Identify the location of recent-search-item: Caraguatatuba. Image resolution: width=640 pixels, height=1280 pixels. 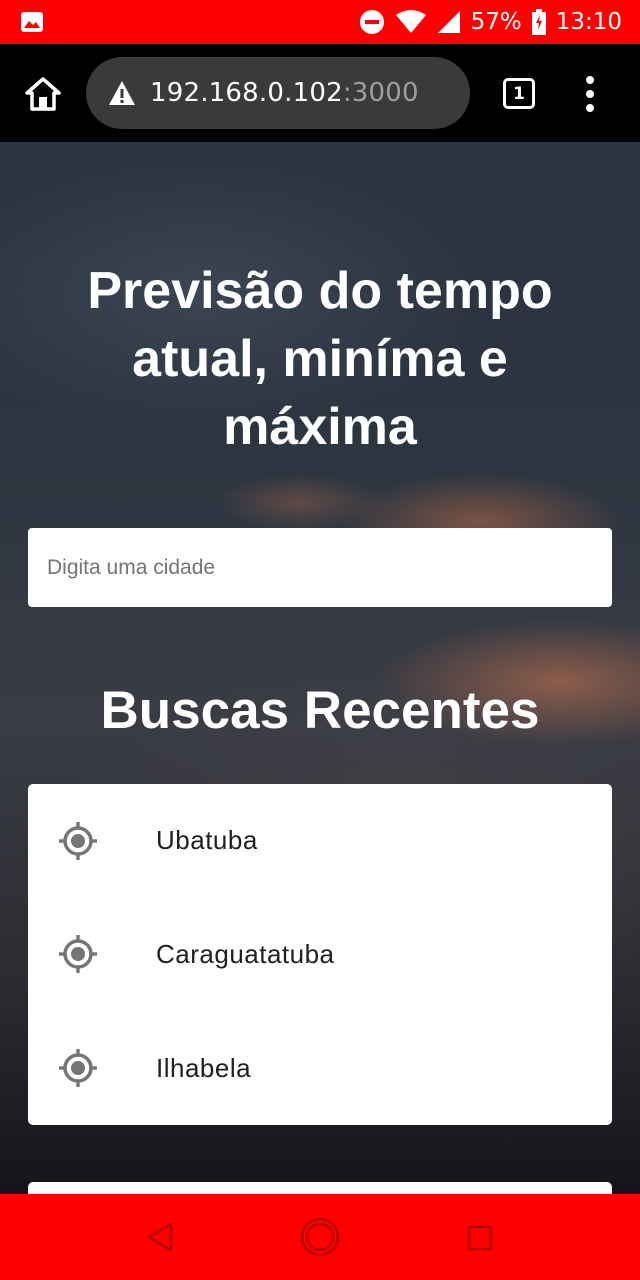
(320, 954).